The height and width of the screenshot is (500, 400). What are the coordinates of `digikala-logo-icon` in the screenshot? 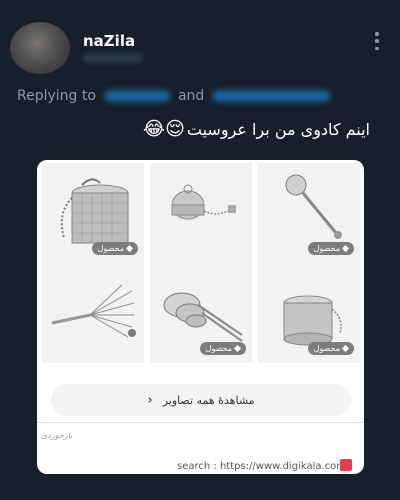 It's located at (346, 465).